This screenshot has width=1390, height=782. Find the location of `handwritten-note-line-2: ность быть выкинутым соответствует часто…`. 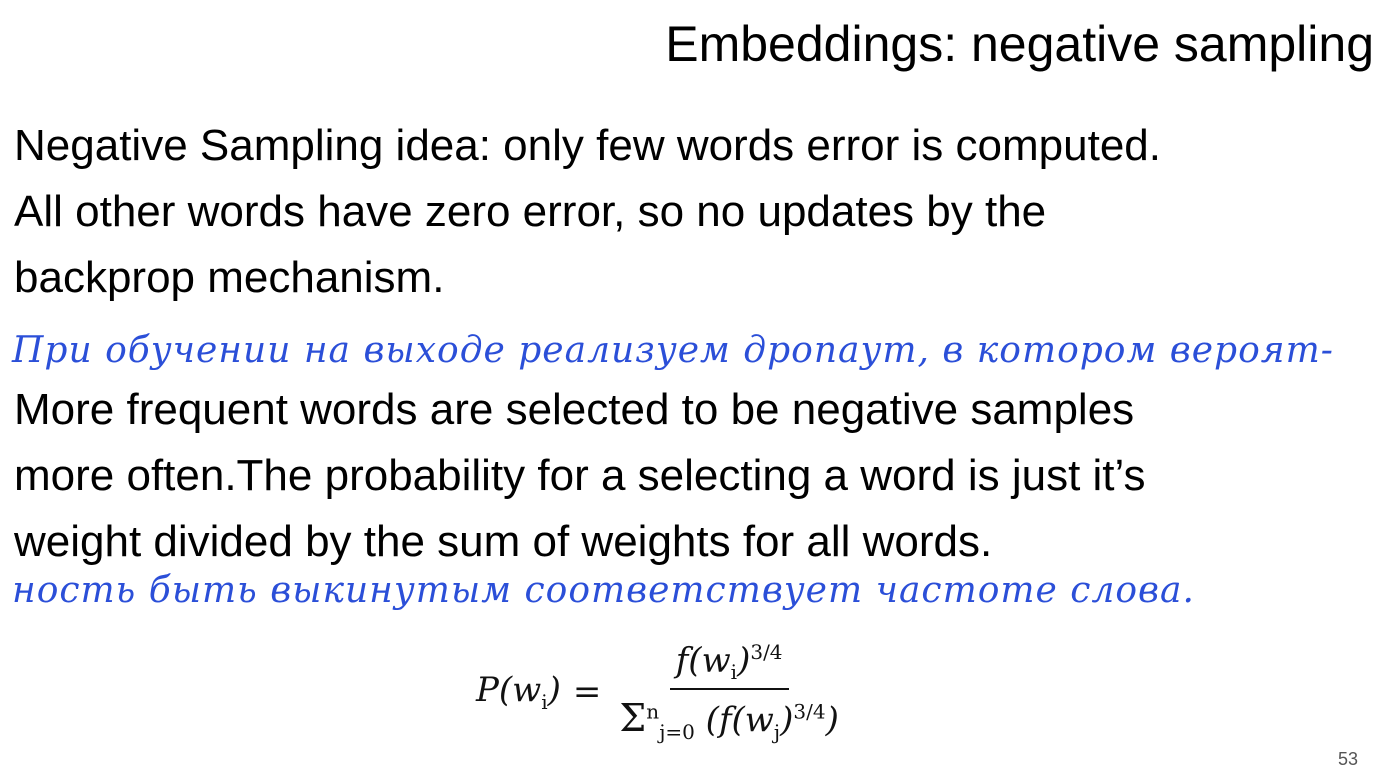

handwritten-note-line-2: ность быть выкинутым соответствует часто… is located at coordinates (603, 590).